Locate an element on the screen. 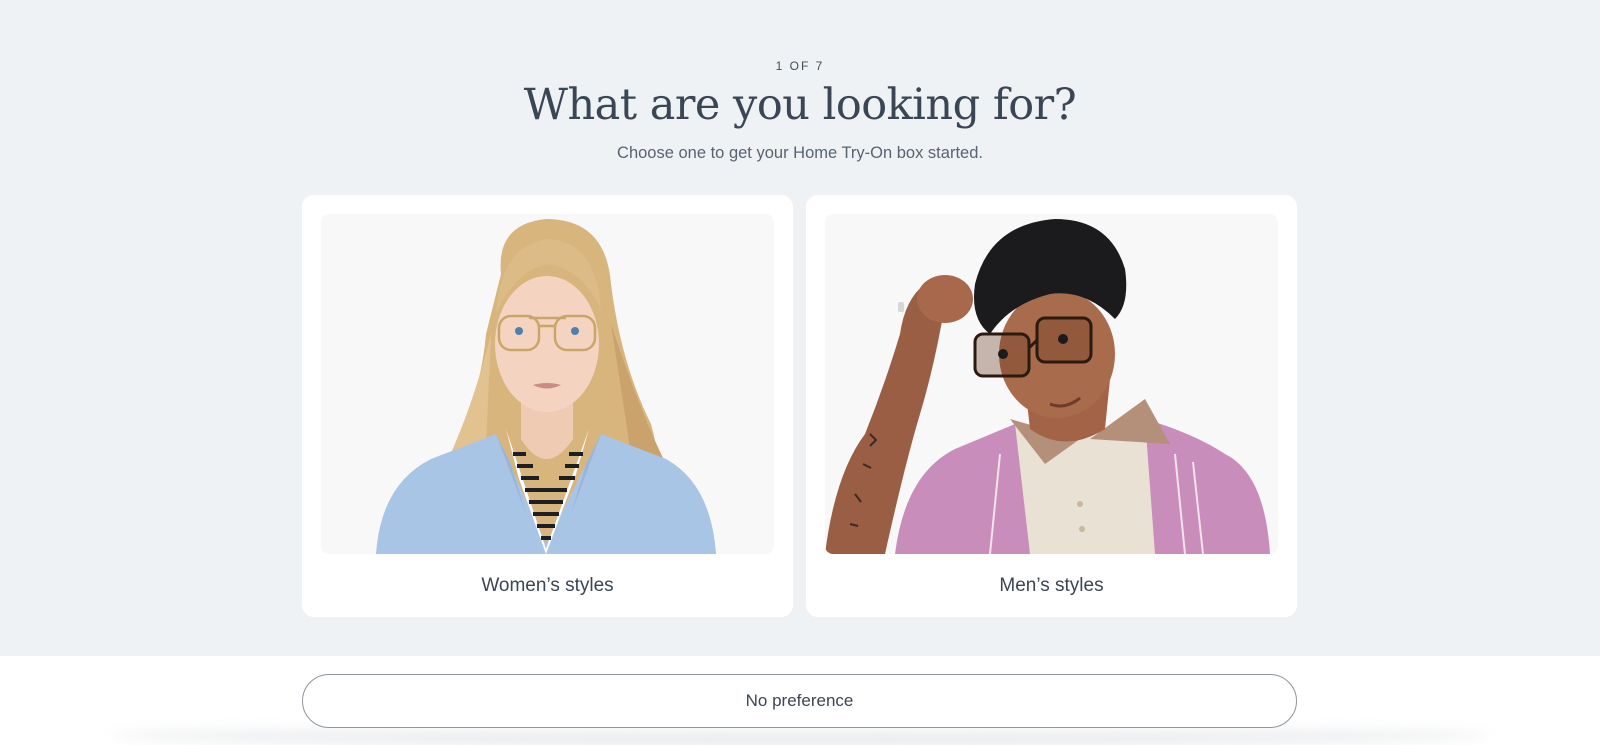  no-preference-button: No preference is located at coordinates (799, 701).